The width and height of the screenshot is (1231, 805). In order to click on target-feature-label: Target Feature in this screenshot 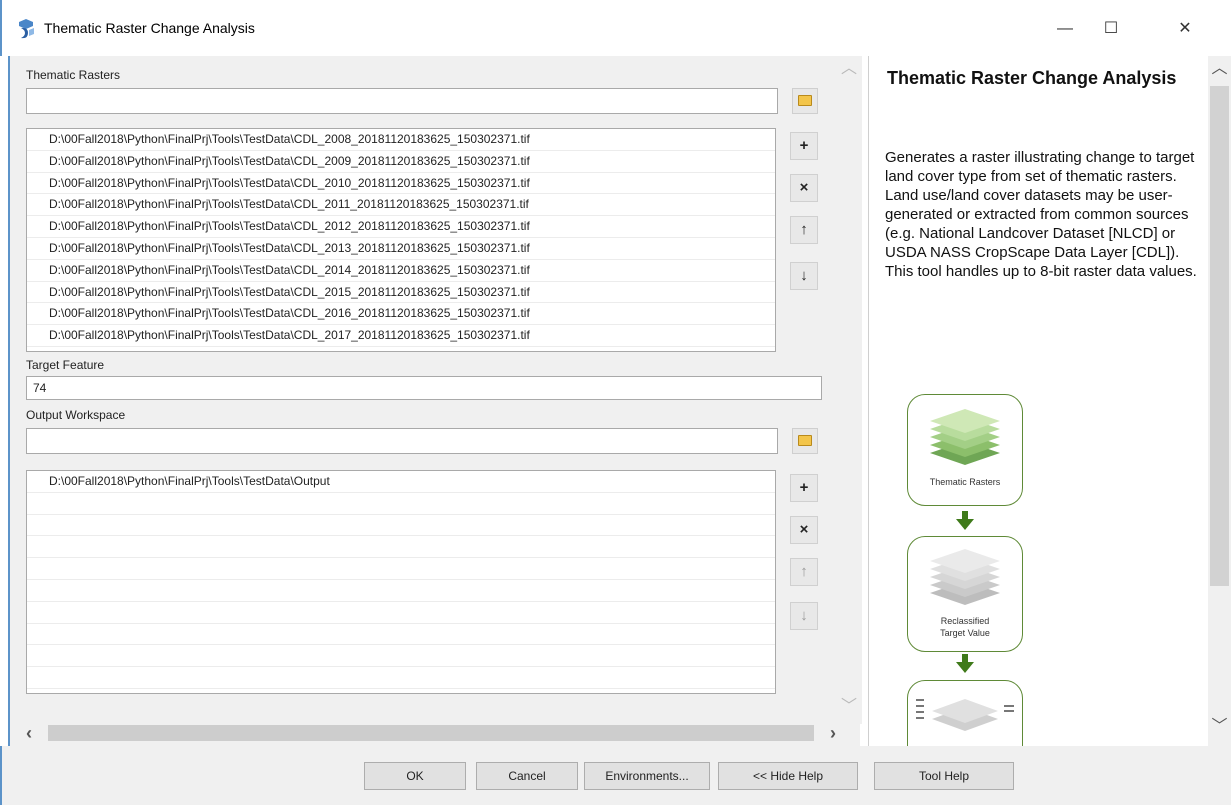, I will do `click(65, 365)`.